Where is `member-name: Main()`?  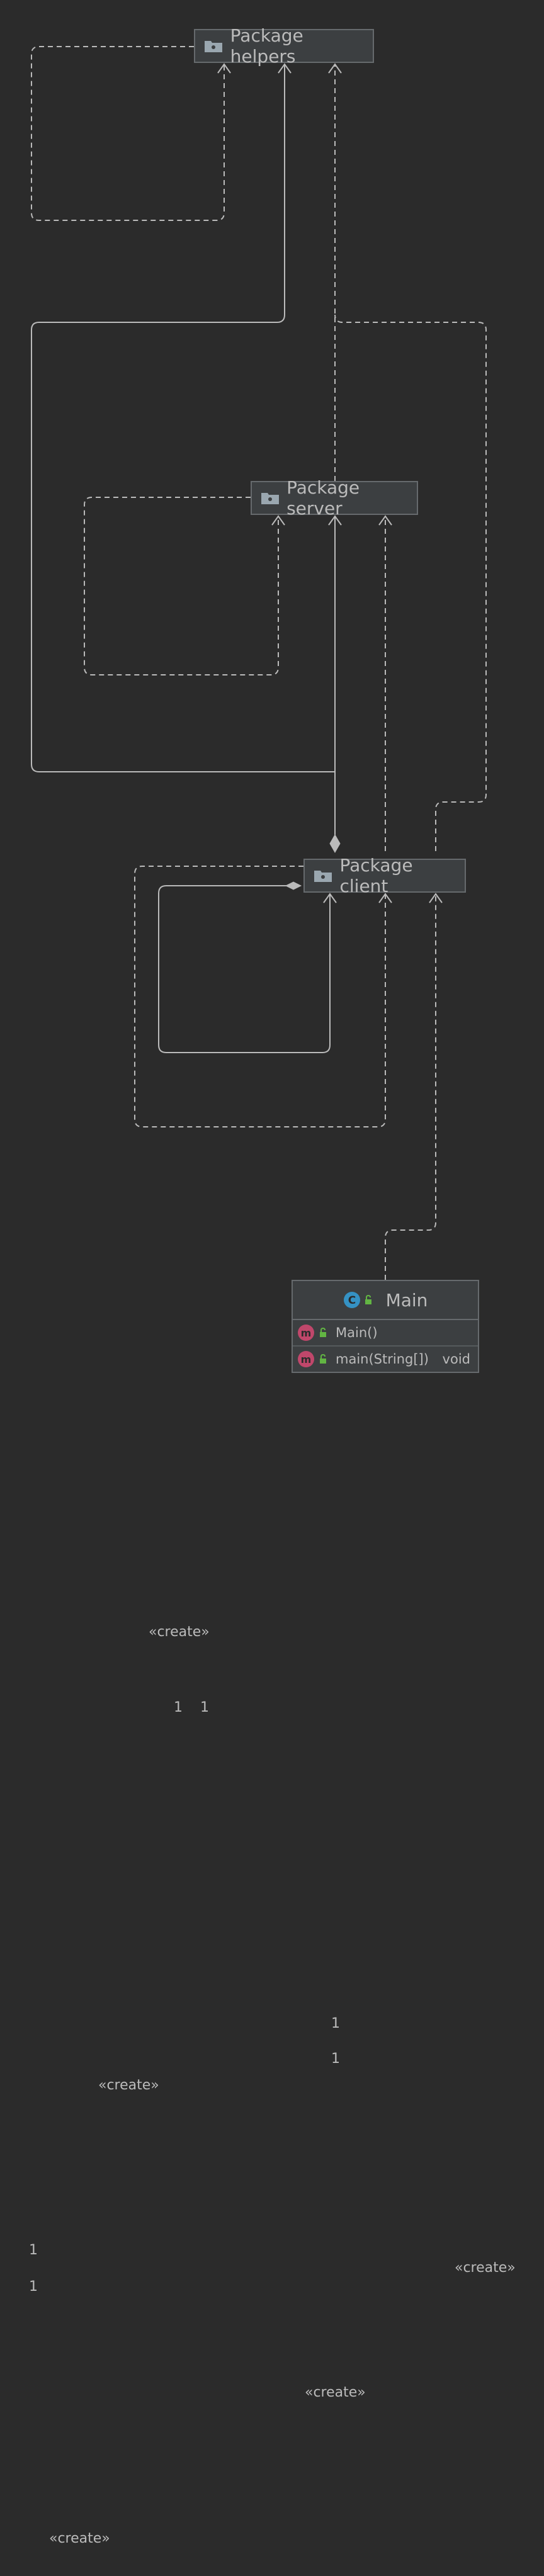 member-name: Main() is located at coordinates (357, 1332).